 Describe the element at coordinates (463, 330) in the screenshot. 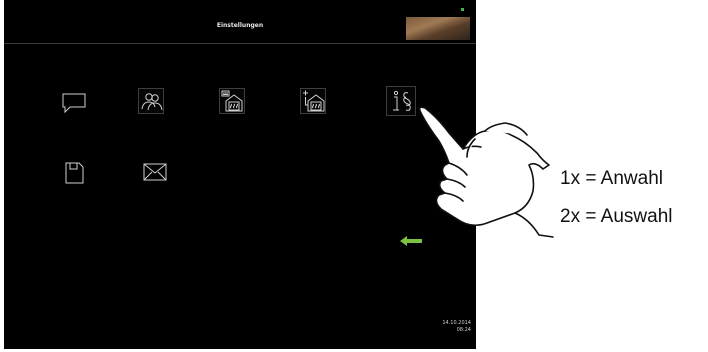

I see `time-label: 08:24` at that location.